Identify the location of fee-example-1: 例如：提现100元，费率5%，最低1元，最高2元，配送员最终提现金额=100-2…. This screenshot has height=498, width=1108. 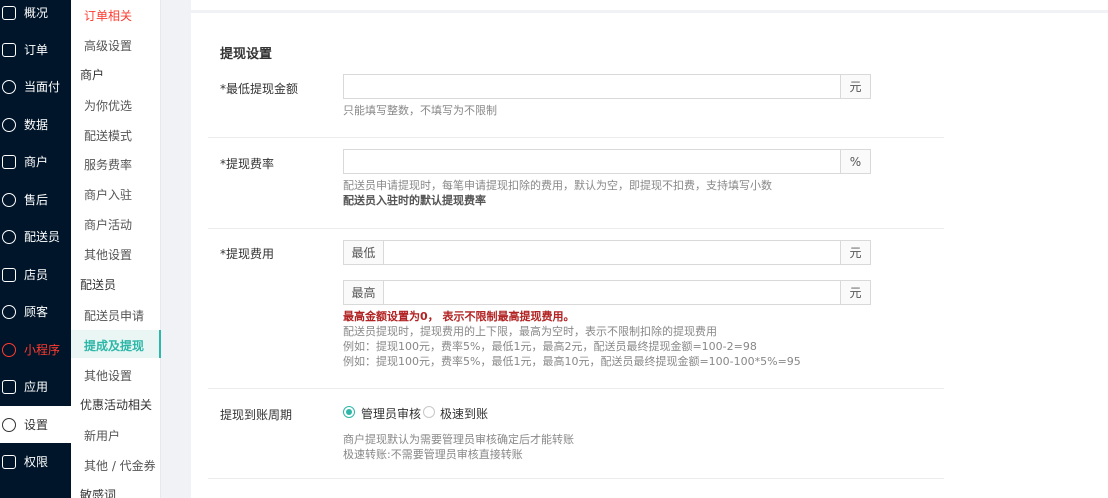
(550, 346).